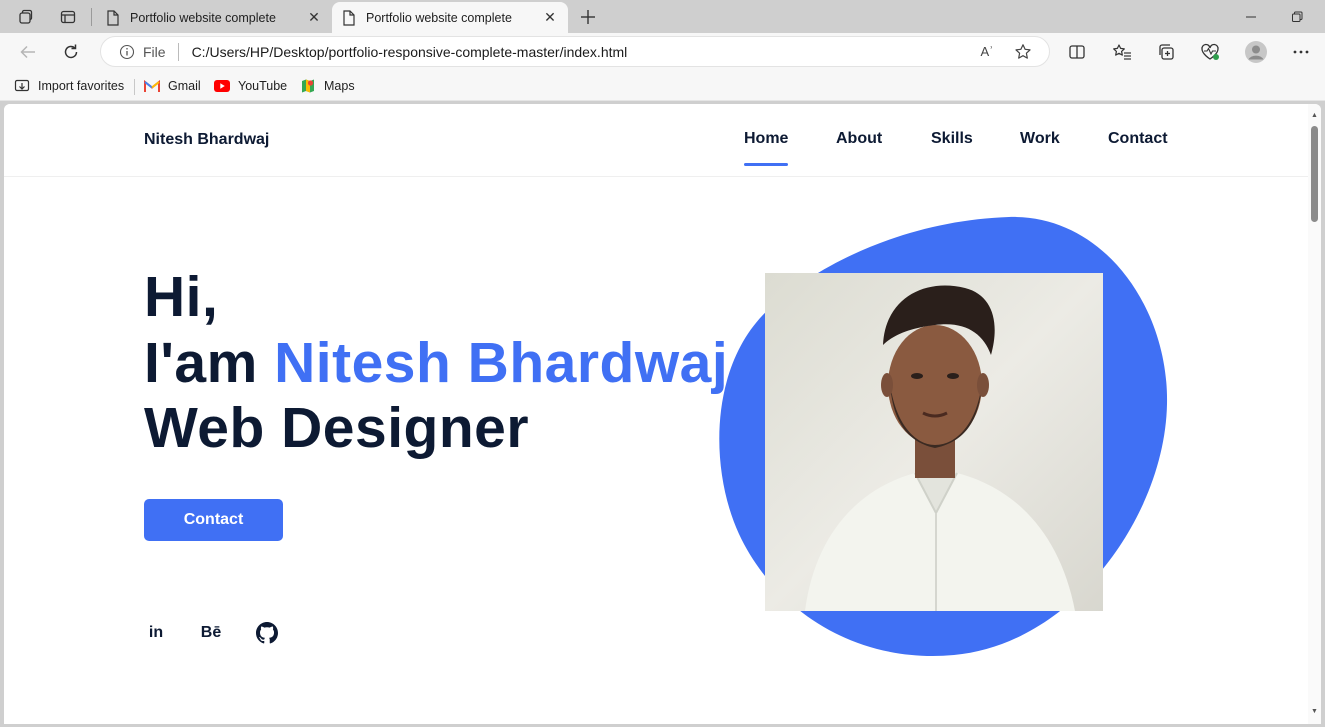 This screenshot has height=727, width=1325. I want to click on nav-work: Work, so click(1040, 139).